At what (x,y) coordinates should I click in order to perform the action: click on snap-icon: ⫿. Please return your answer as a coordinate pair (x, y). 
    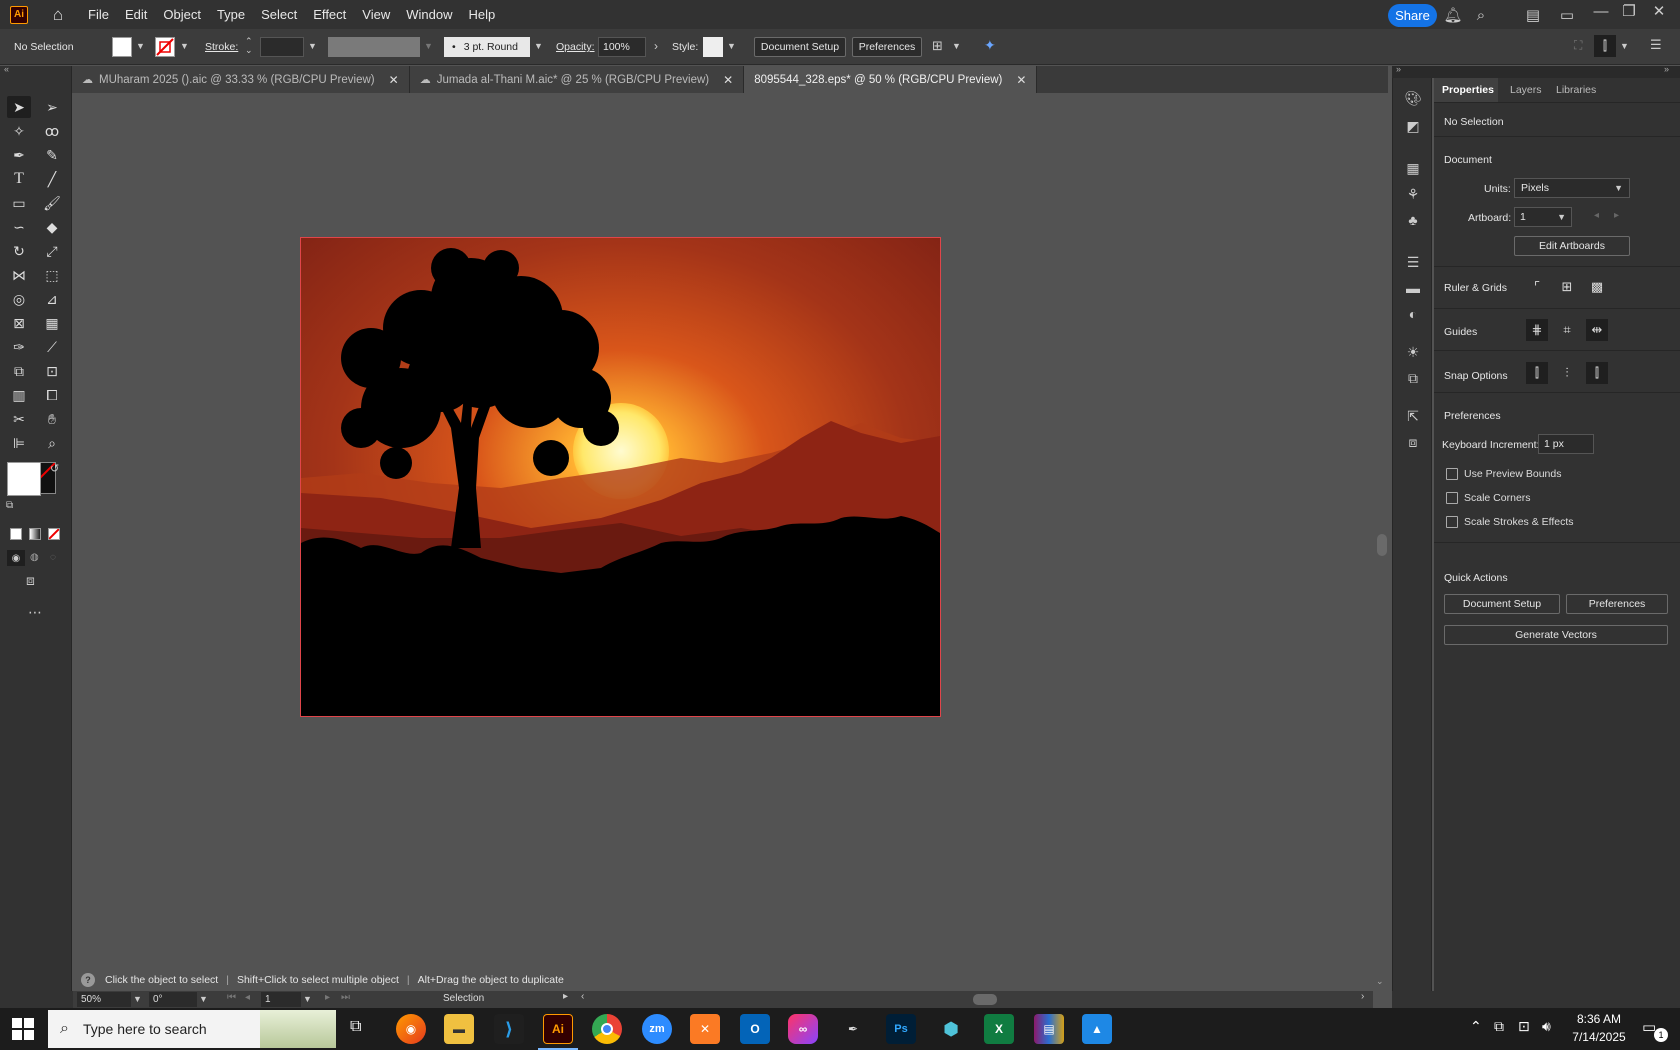
    Looking at the image, I should click on (1605, 46).